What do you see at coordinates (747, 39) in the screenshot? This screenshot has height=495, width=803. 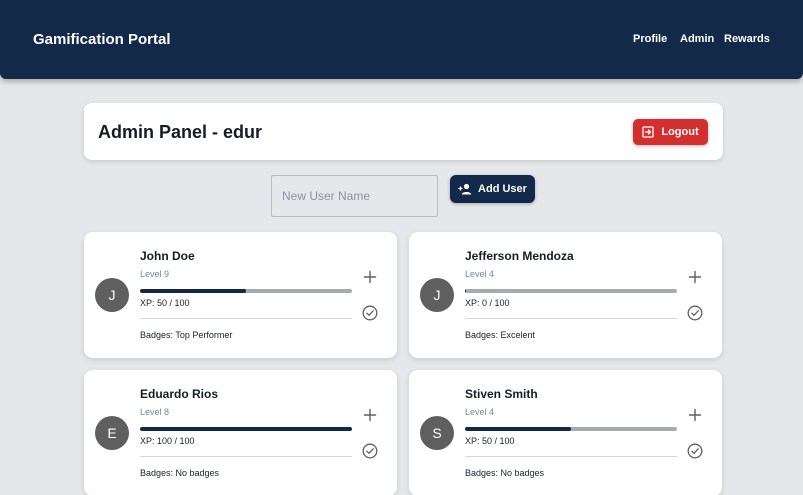 I see `nav-rewards-link: Rewards` at bounding box center [747, 39].